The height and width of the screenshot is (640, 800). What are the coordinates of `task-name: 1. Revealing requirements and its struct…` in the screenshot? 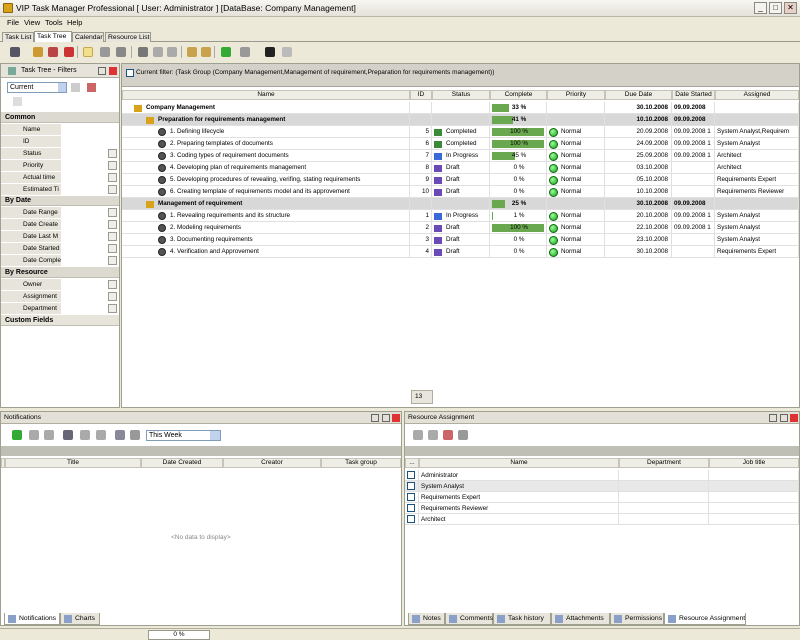 It's located at (230, 215).